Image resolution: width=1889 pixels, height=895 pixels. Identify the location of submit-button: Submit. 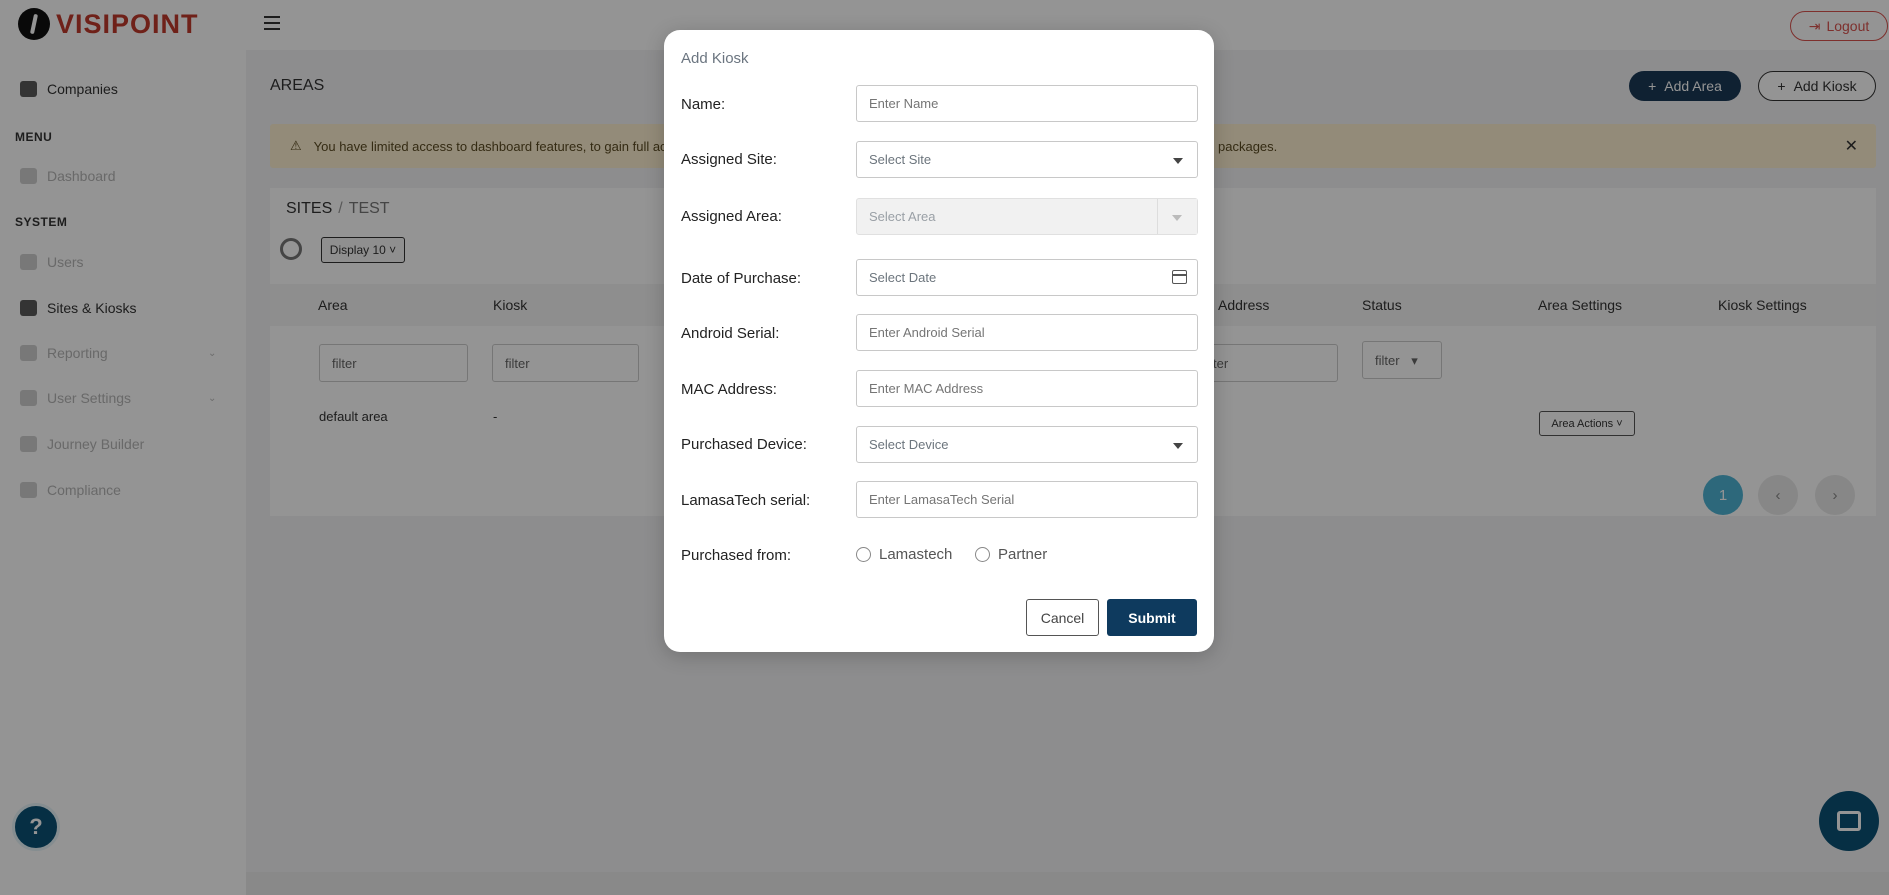
(1152, 617).